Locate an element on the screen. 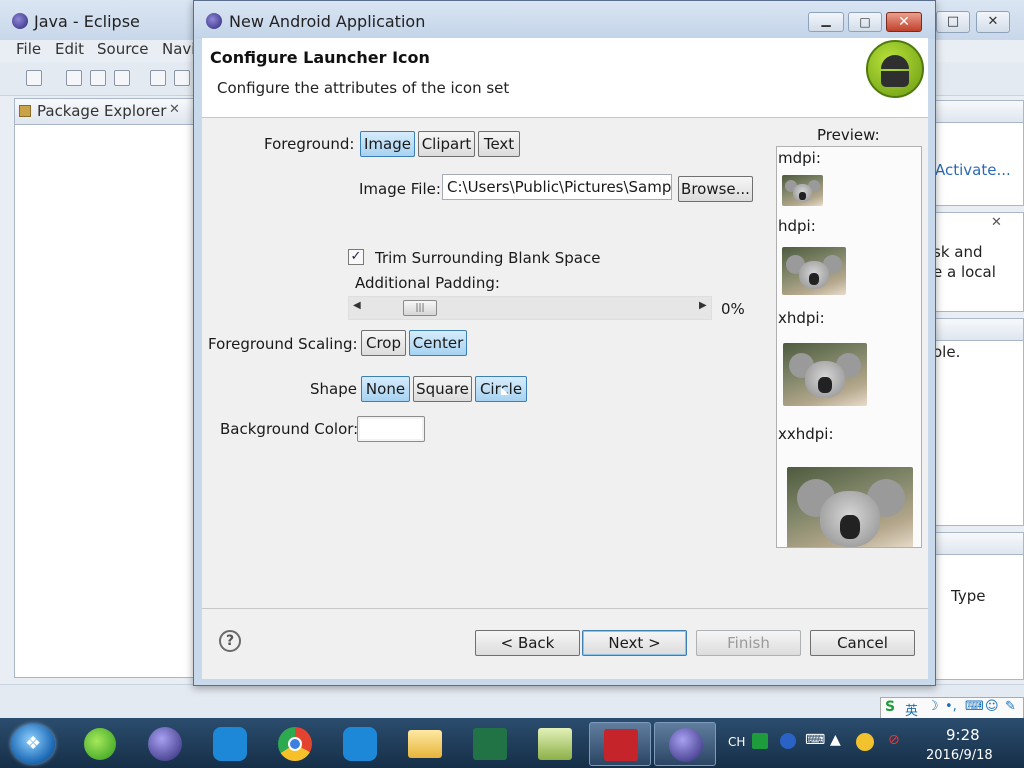 The width and height of the screenshot is (1024, 768). volume-muted-icon: ⊘ is located at coordinates (894, 740).